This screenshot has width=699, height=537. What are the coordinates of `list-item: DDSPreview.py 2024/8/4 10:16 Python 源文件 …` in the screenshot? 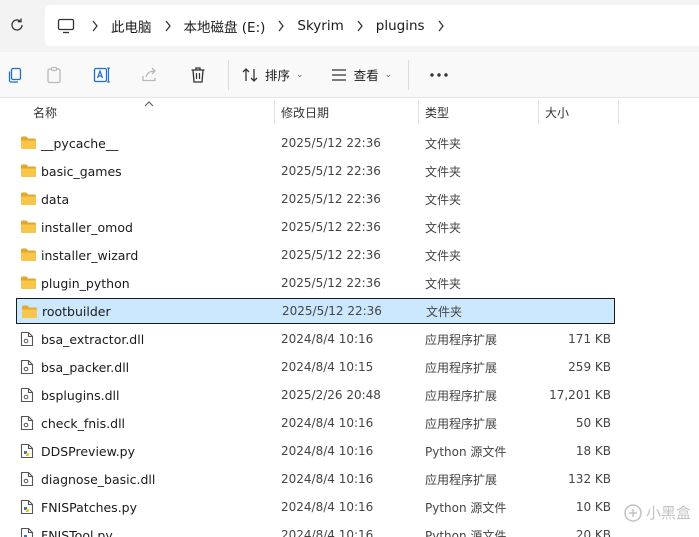 It's located at (315, 451).